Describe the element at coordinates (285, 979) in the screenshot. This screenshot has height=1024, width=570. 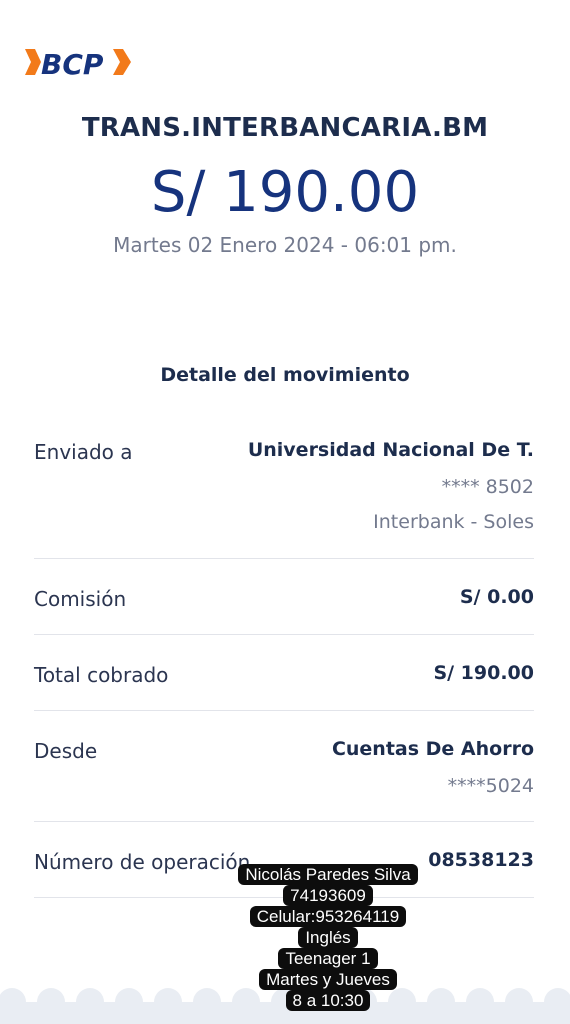
I see `sticker-line: Martes y Jueves` at that location.